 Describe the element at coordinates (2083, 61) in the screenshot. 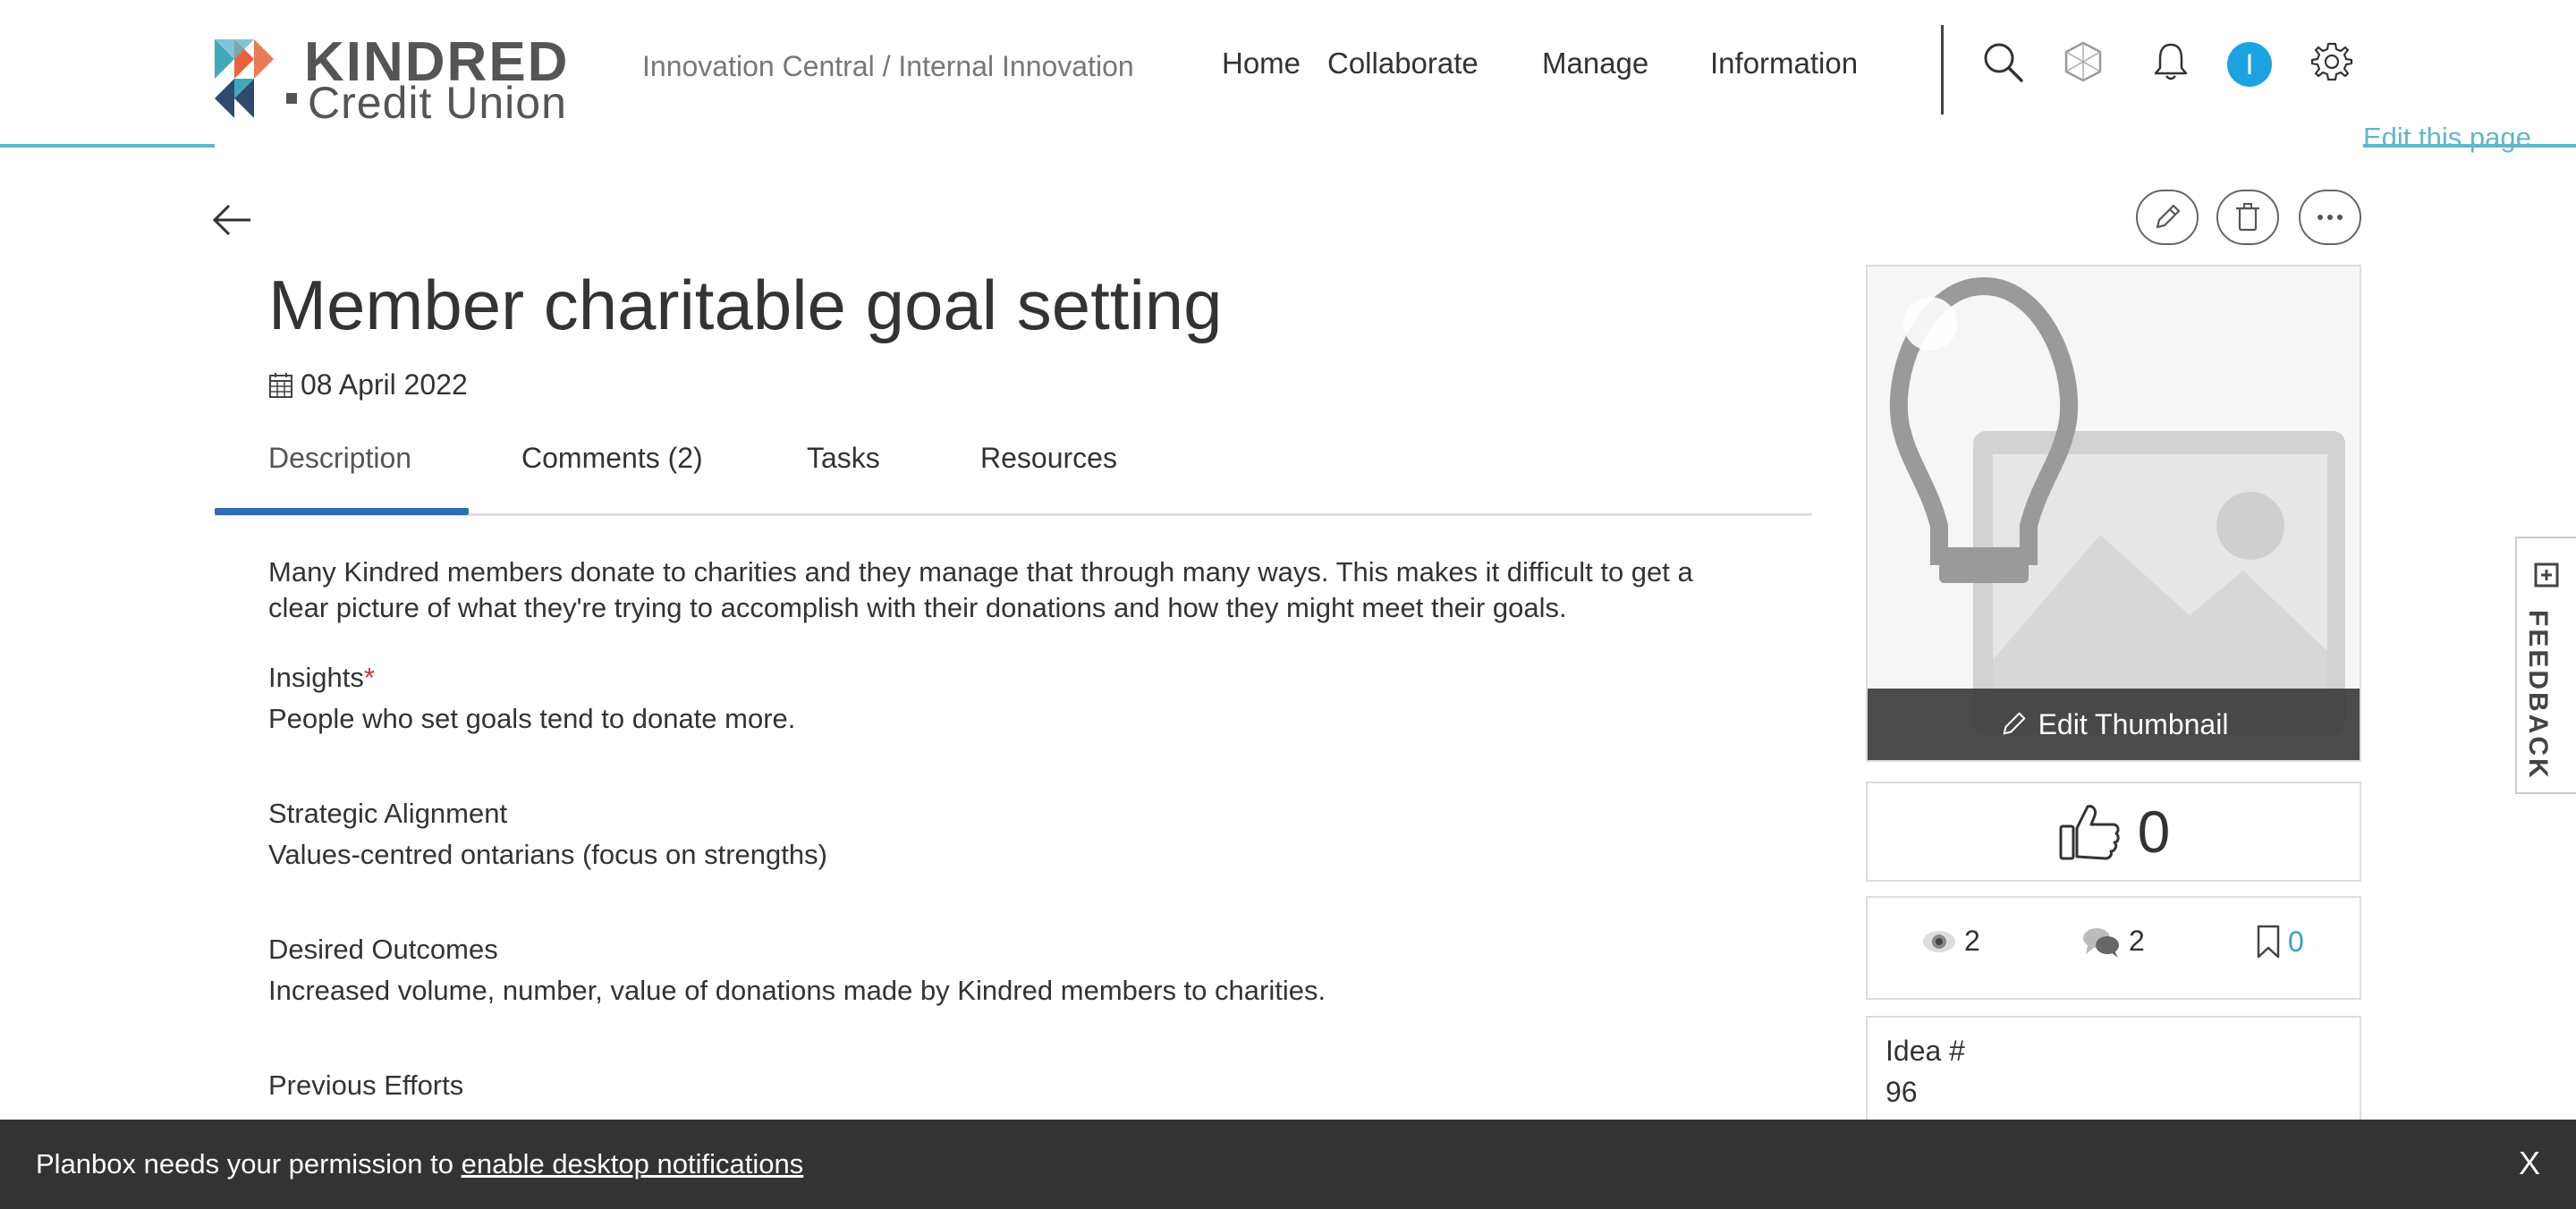

I see `hexagon-icon` at that location.